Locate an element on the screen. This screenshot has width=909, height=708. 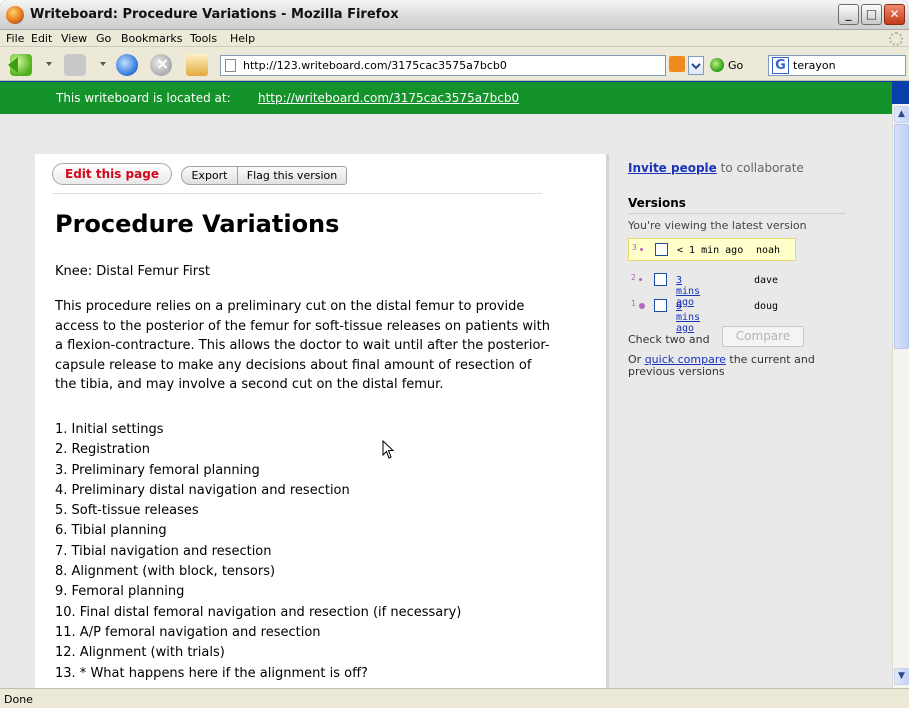
reload-icon is located at coordinates (127, 65).